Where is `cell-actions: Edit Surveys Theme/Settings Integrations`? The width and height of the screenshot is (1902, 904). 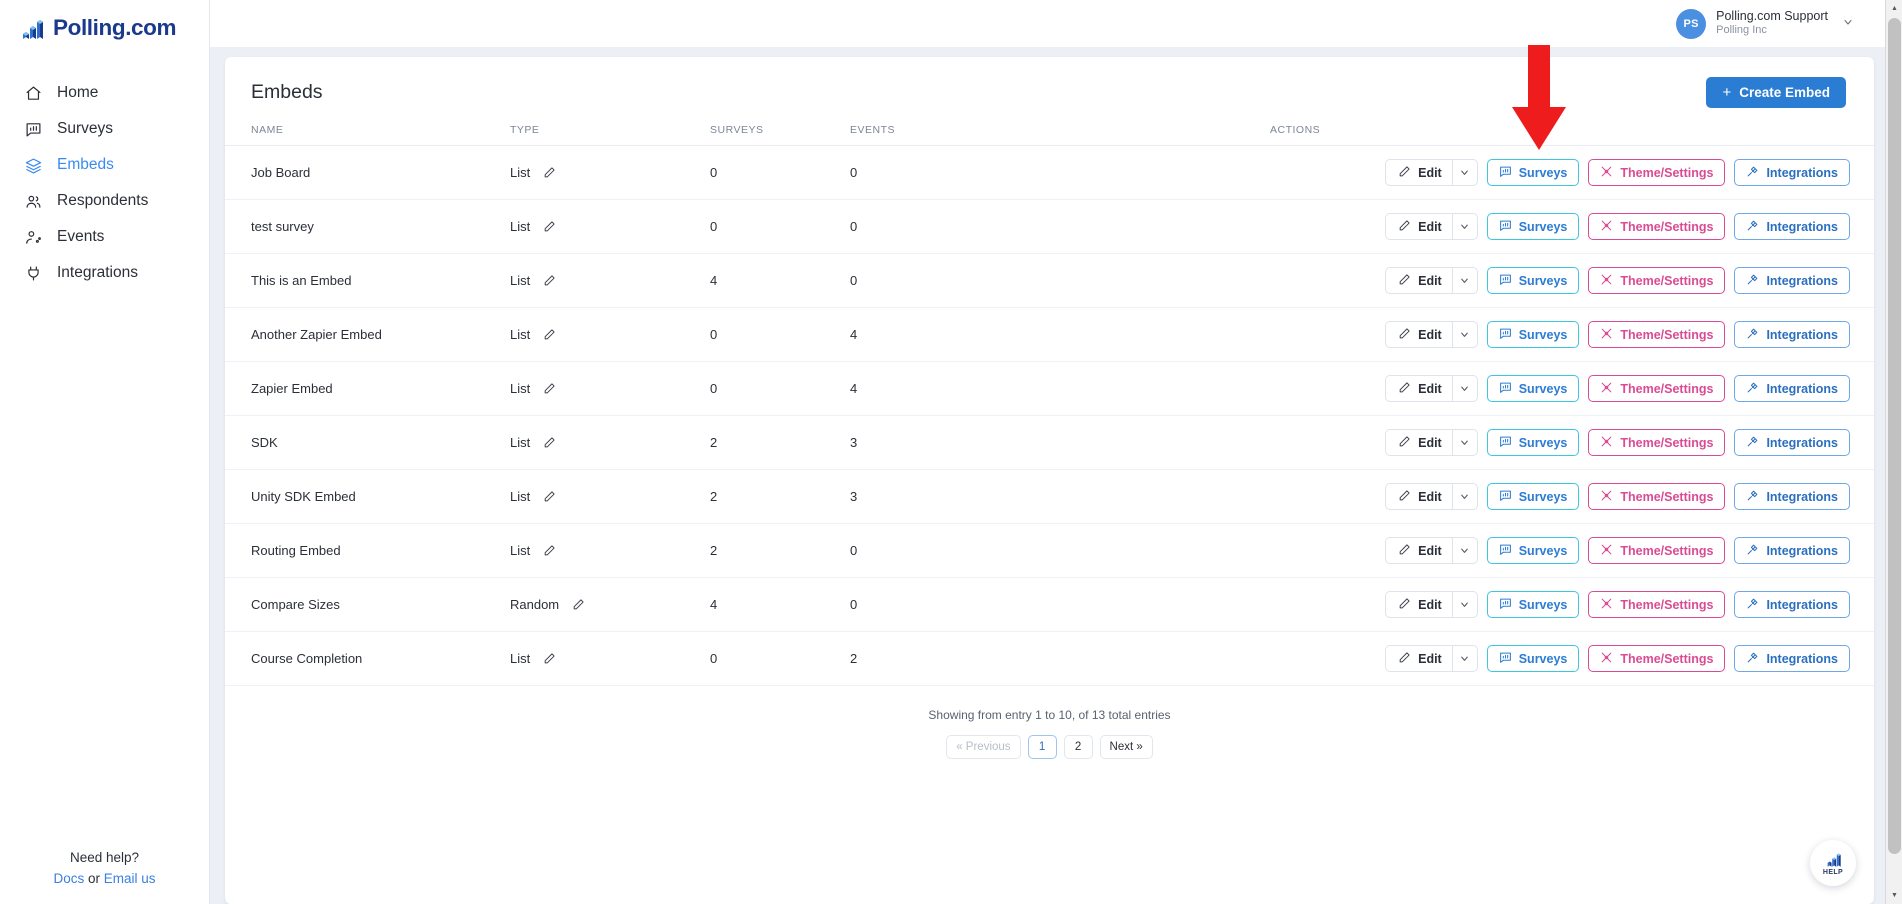 cell-actions: Edit Surveys Theme/Settings Integrations is located at coordinates (1572, 388).